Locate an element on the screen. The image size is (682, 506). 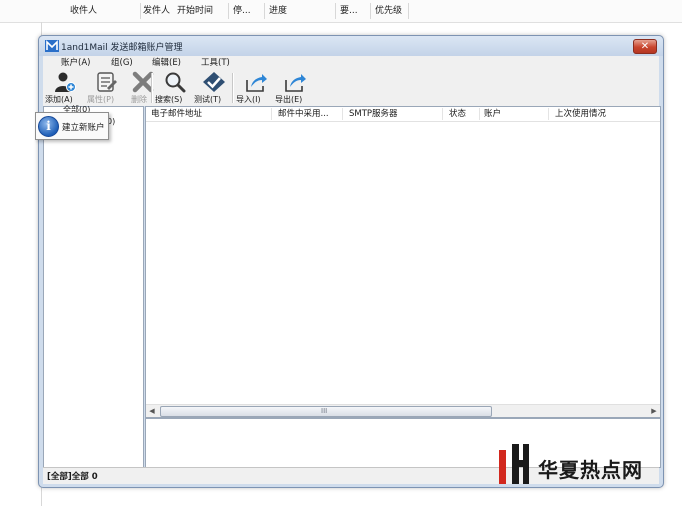
bg-column-sender: 发件人 is located at coordinates (156, 11).